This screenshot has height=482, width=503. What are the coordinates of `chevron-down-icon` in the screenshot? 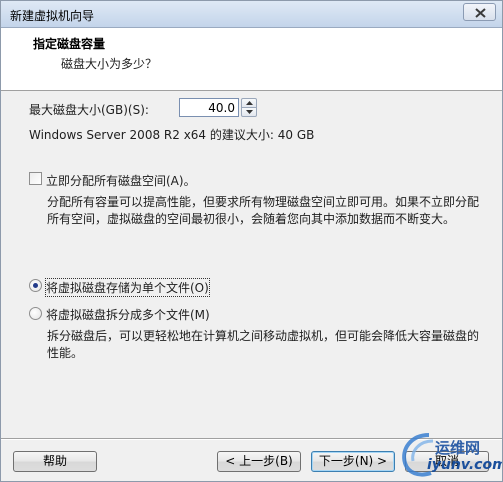 It's located at (249, 112).